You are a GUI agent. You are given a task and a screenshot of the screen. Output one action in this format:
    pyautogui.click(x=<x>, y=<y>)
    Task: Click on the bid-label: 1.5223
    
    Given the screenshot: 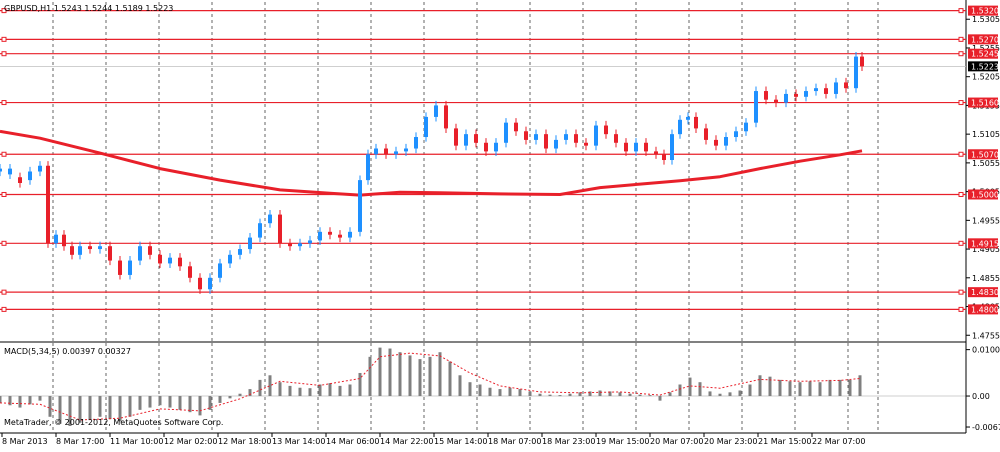 What is the action you would take?
    pyautogui.click(x=985, y=66)
    